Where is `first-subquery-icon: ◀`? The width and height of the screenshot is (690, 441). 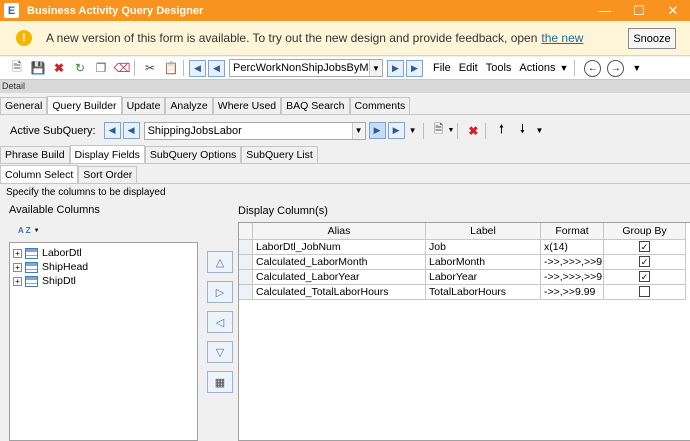 first-subquery-icon: ◀ is located at coordinates (112, 130).